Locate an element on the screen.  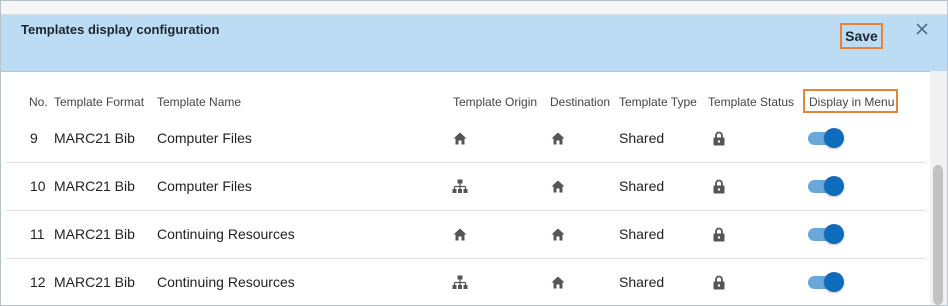
col-header-display-in-menu: Display in Menu is located at coordinates (850, 101).